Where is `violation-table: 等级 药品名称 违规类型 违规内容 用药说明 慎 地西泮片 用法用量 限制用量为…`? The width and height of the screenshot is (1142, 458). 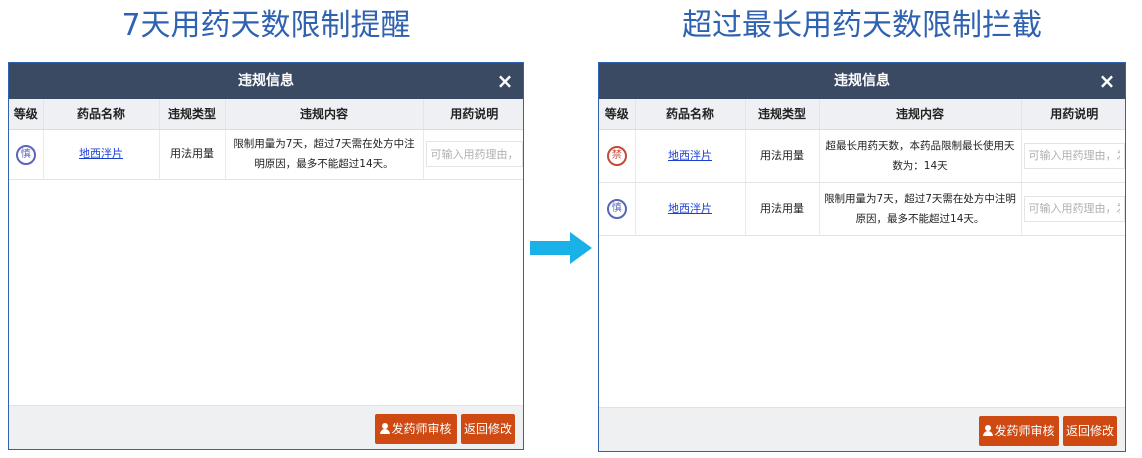 violation-table: 等级 药品名称 违规类型 违规内容 用药说明 慎 地西泮片 用法用量 限制用量为… is located at coordinates (266, 139).